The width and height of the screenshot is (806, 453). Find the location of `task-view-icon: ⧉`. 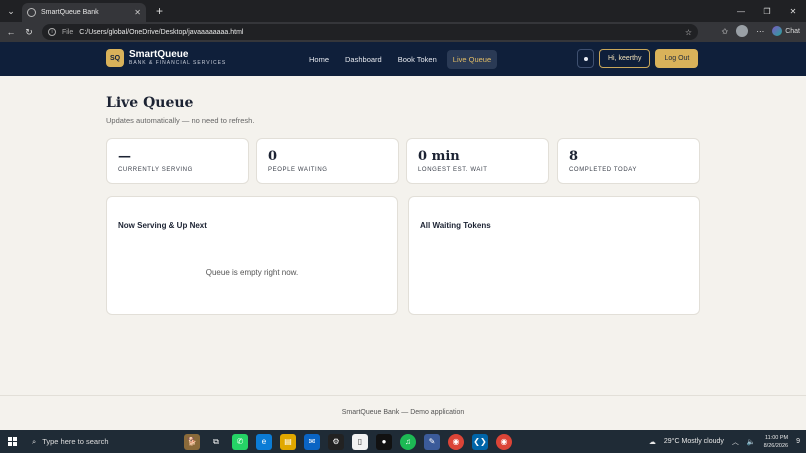

task-view-icon: ⧉ is located at coordinates (216, 442).